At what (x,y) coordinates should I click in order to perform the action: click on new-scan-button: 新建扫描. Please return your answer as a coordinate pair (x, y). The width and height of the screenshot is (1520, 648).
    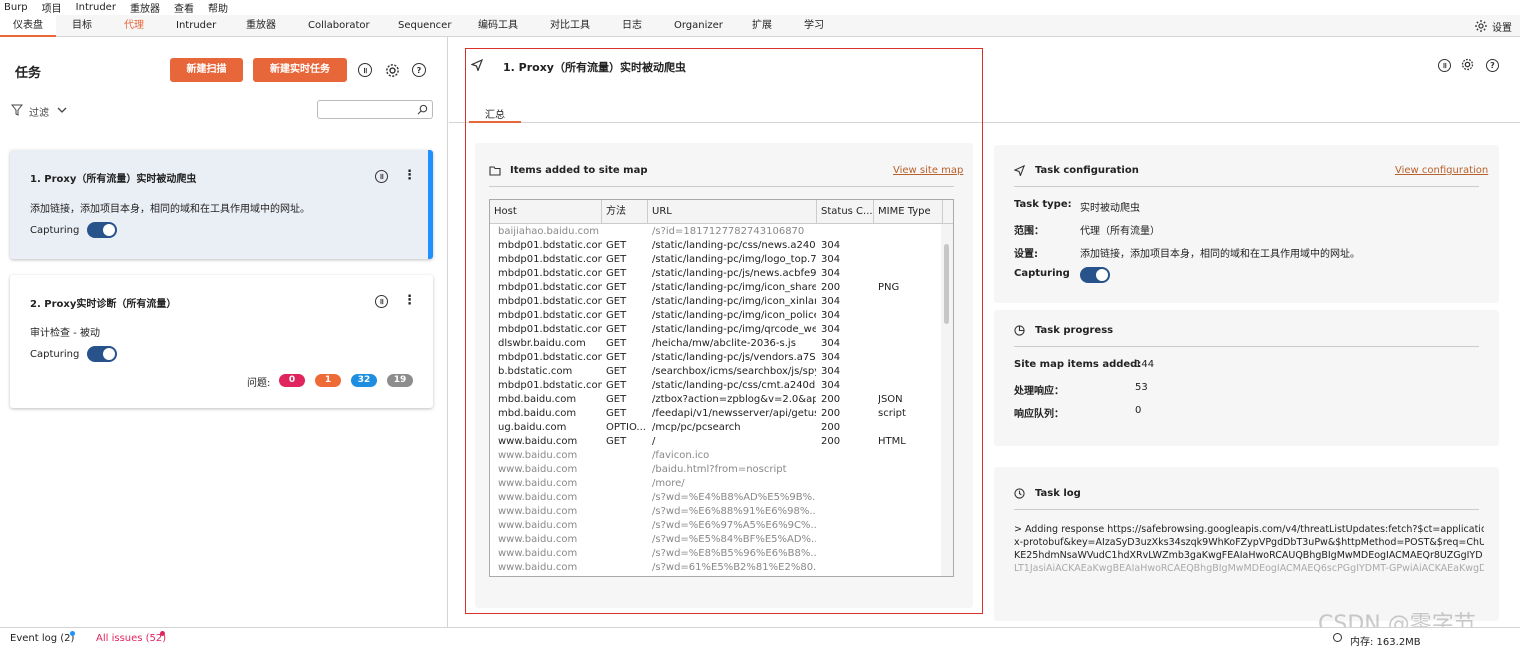
    Looking at the image, I should click on (206, 70).